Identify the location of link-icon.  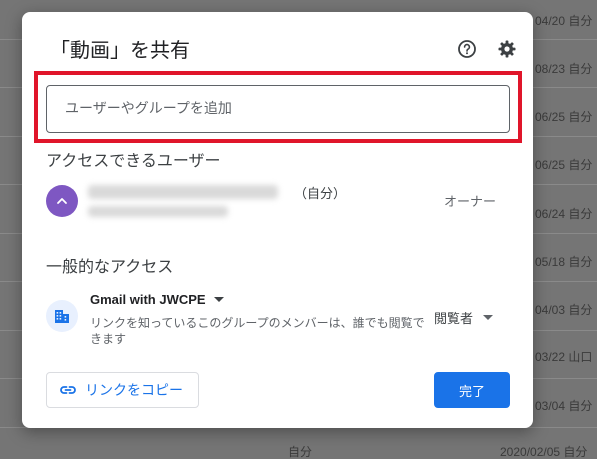
(68, 390).